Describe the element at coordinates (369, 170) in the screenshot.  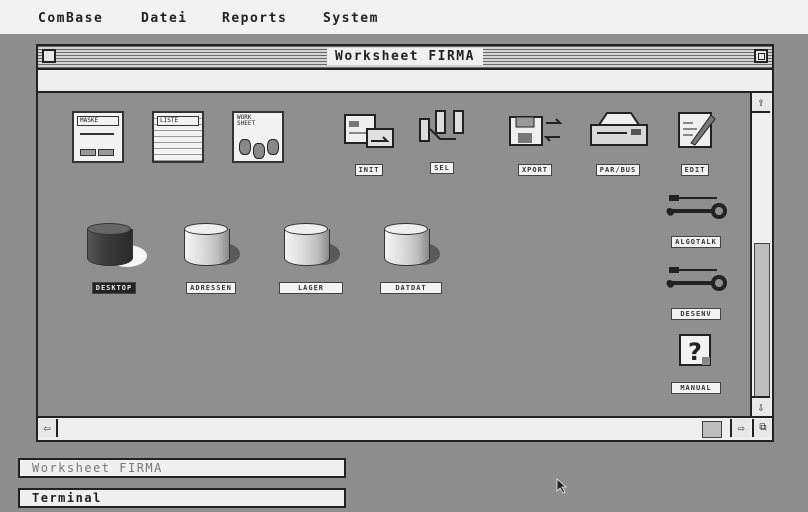
I see `init-label: INIT` at that location.